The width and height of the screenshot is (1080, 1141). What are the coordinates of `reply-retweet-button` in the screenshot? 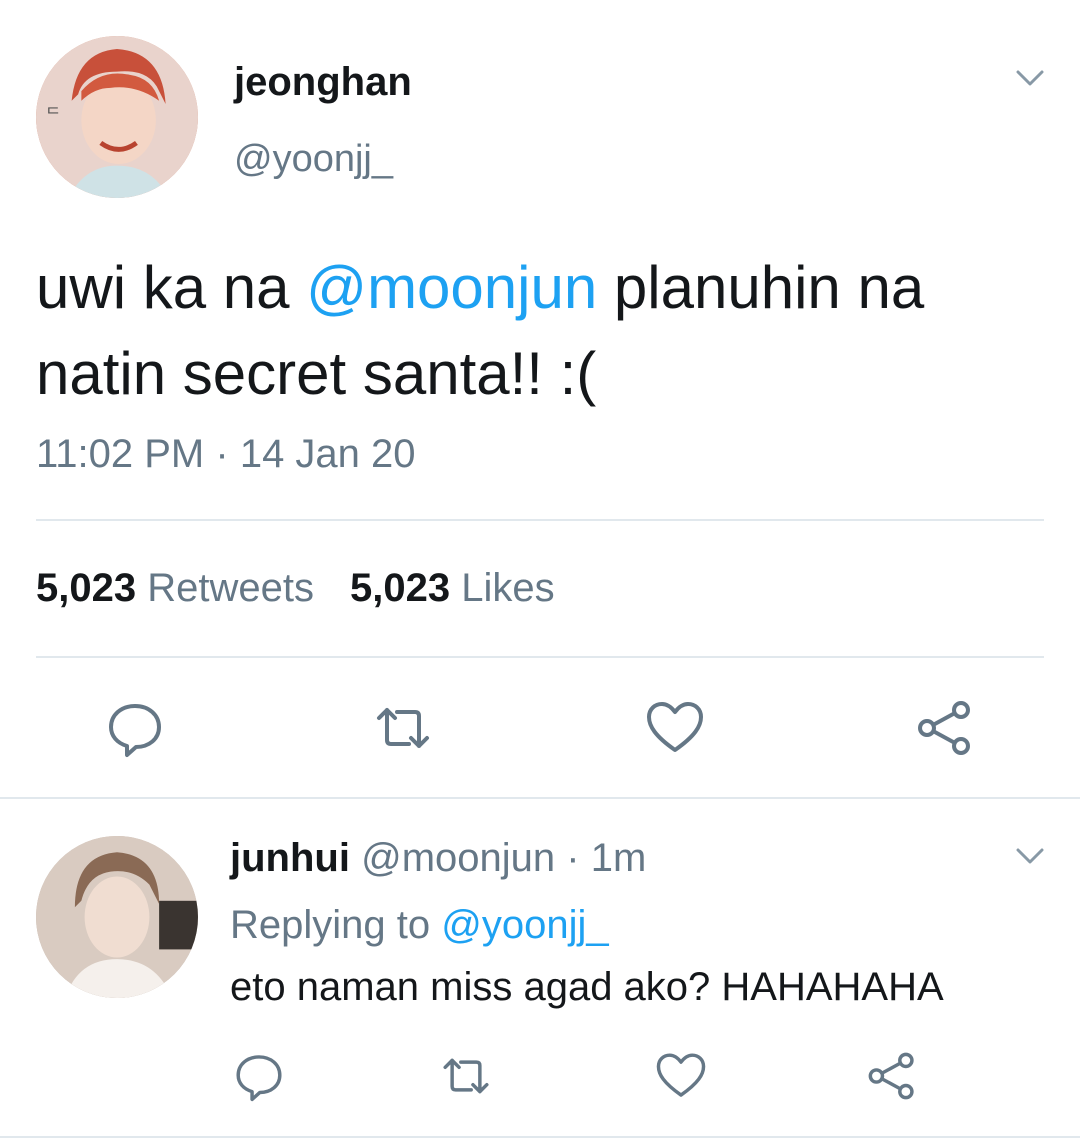 It's located at (466, 1076).